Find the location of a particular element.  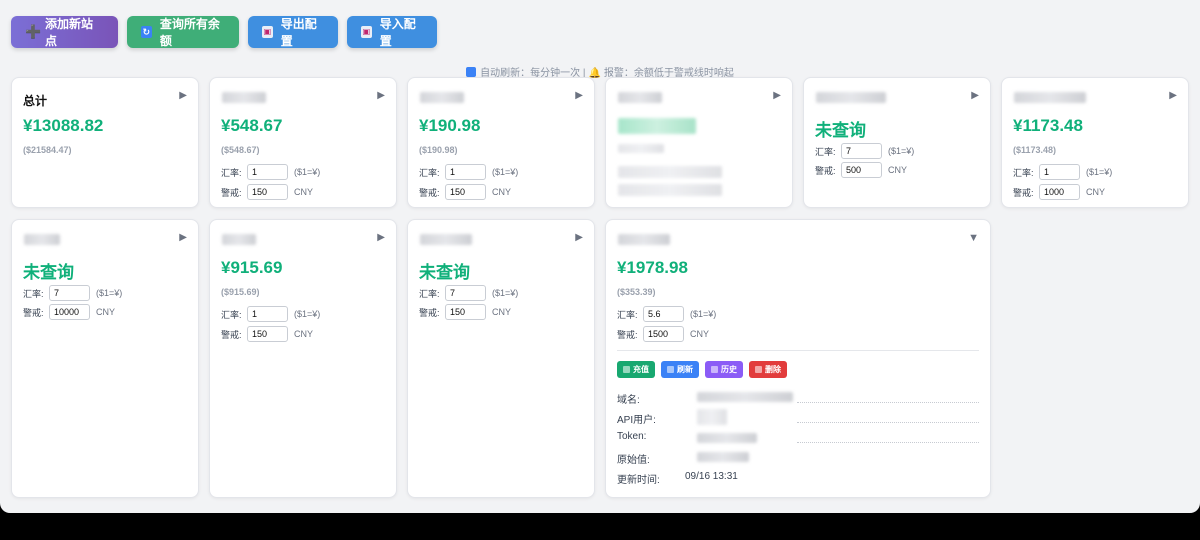

token-row: Token: is located at coordinates (798, 438).